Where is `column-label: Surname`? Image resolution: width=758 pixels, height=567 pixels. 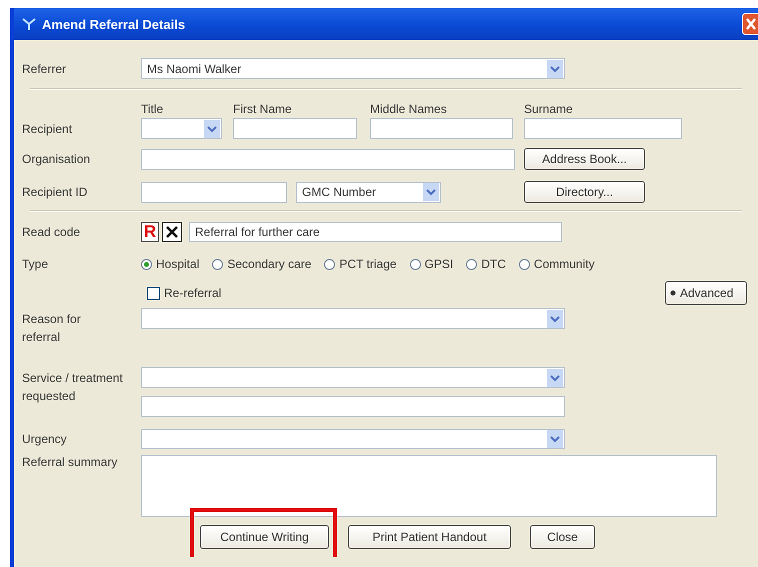
column-label: Surname is located at coordinates (548, 109).